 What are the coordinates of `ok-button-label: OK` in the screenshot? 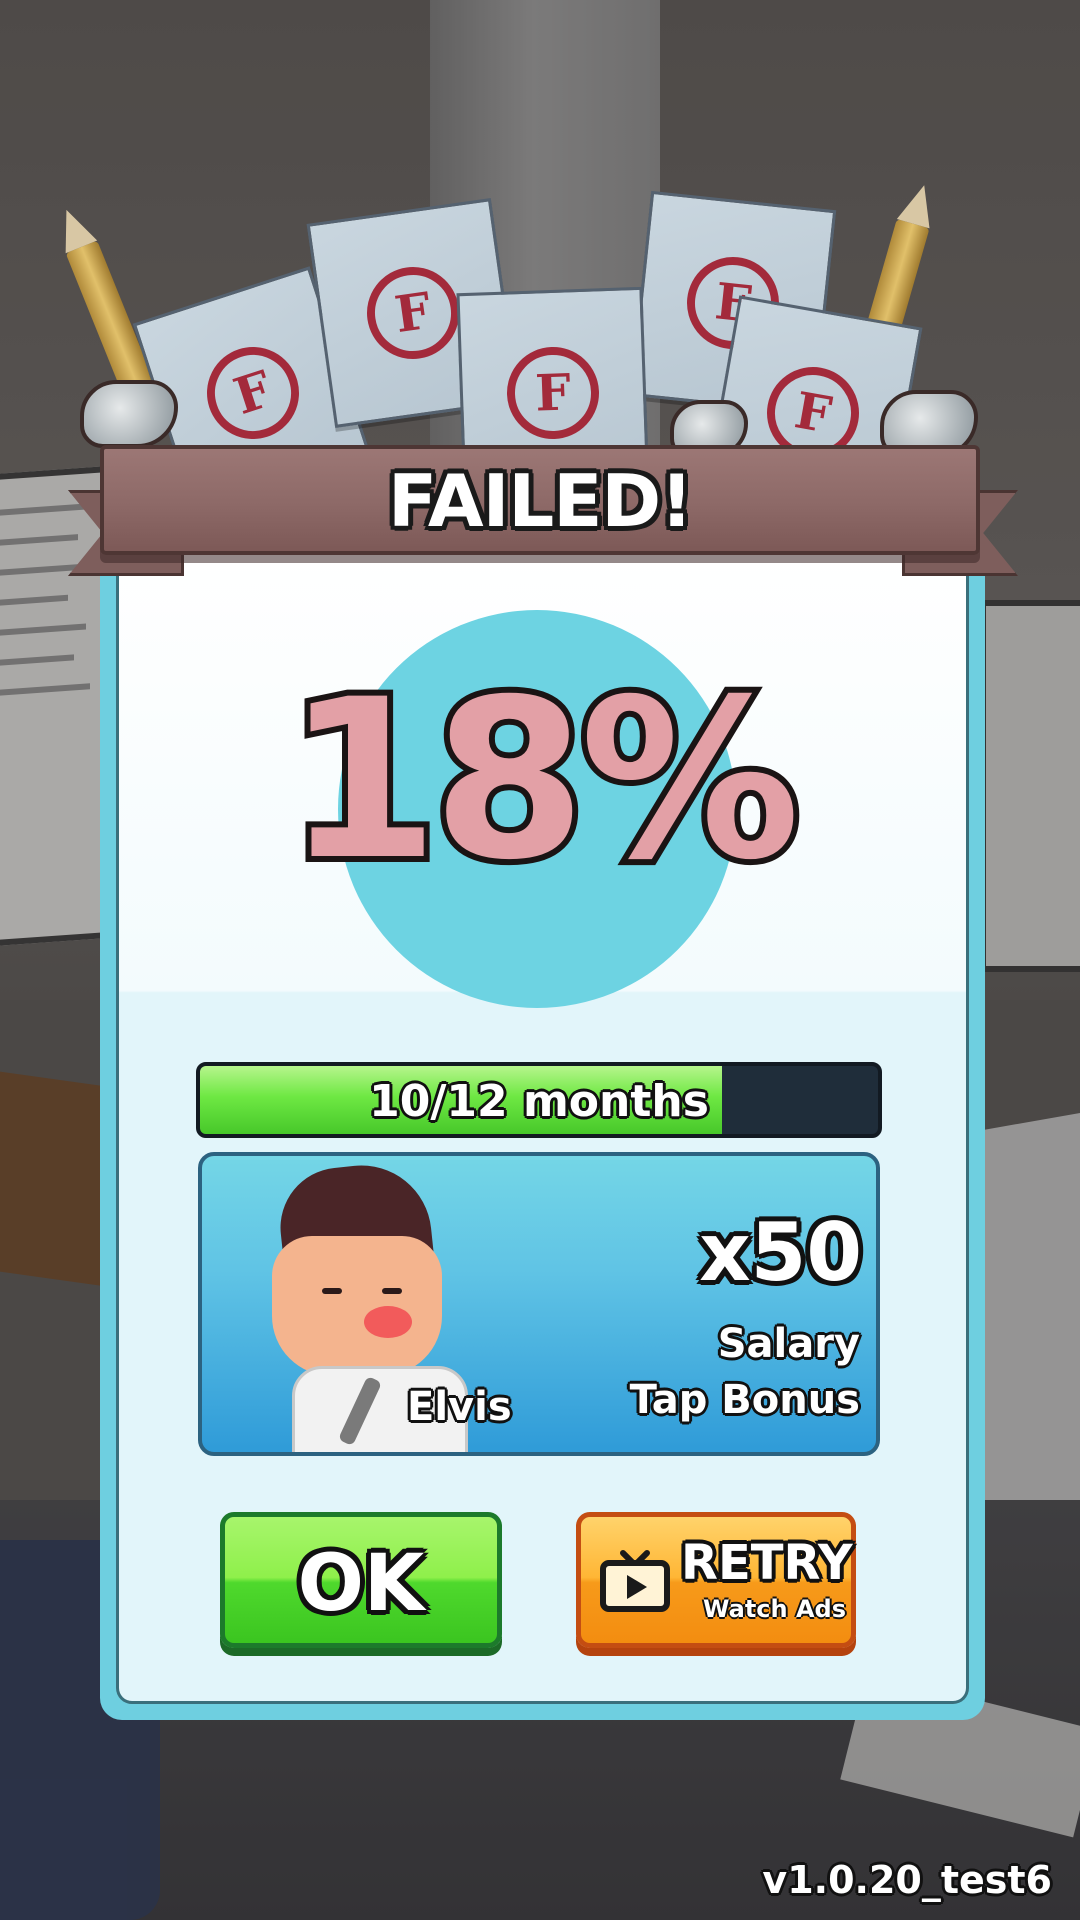 It's located at (361, 1584).